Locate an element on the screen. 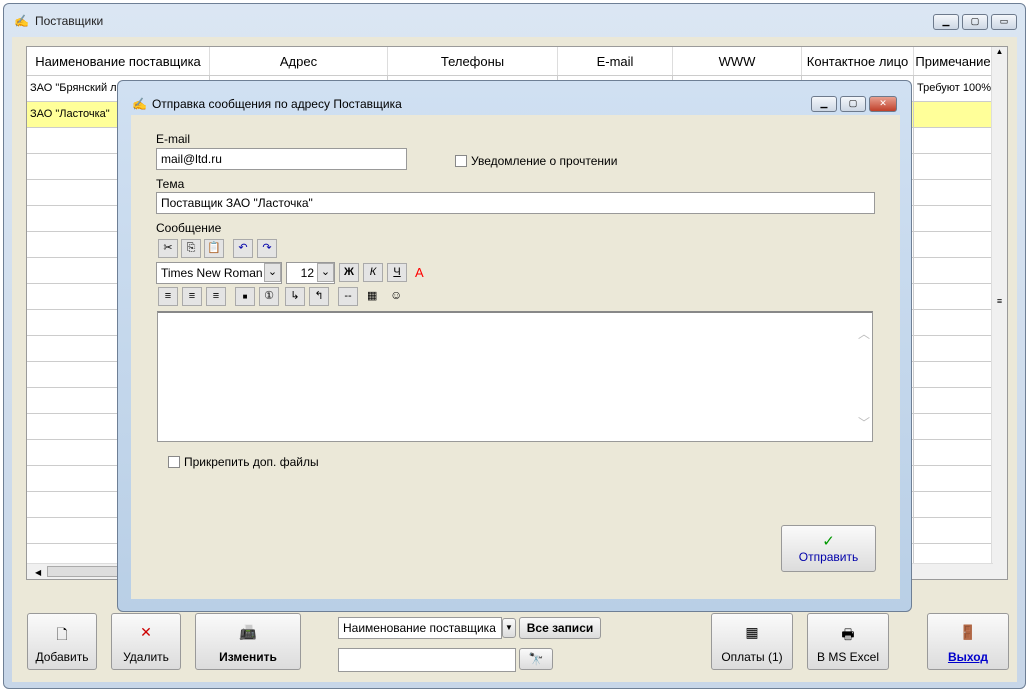  col-name: Наименование поставщика is located at coordinates (118, 61).